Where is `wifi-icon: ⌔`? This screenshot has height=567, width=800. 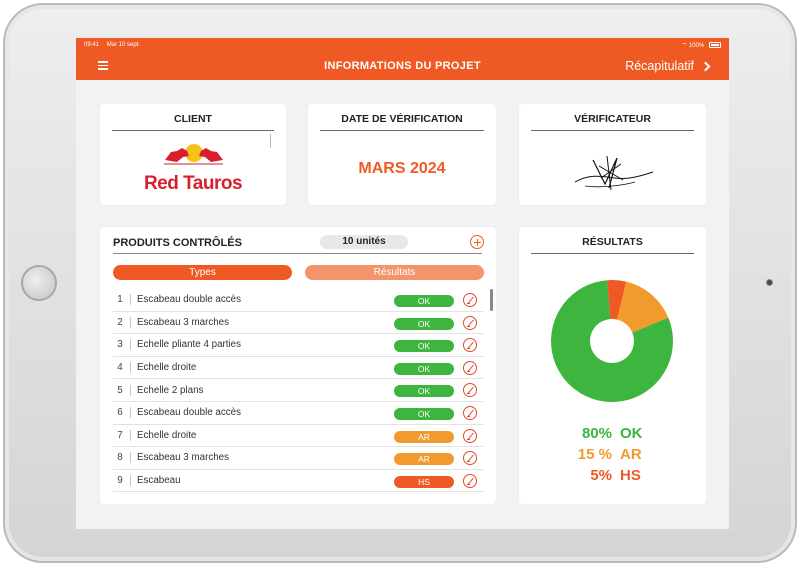
wifi-icon: ⌔ is located at coordinates (684, 46).